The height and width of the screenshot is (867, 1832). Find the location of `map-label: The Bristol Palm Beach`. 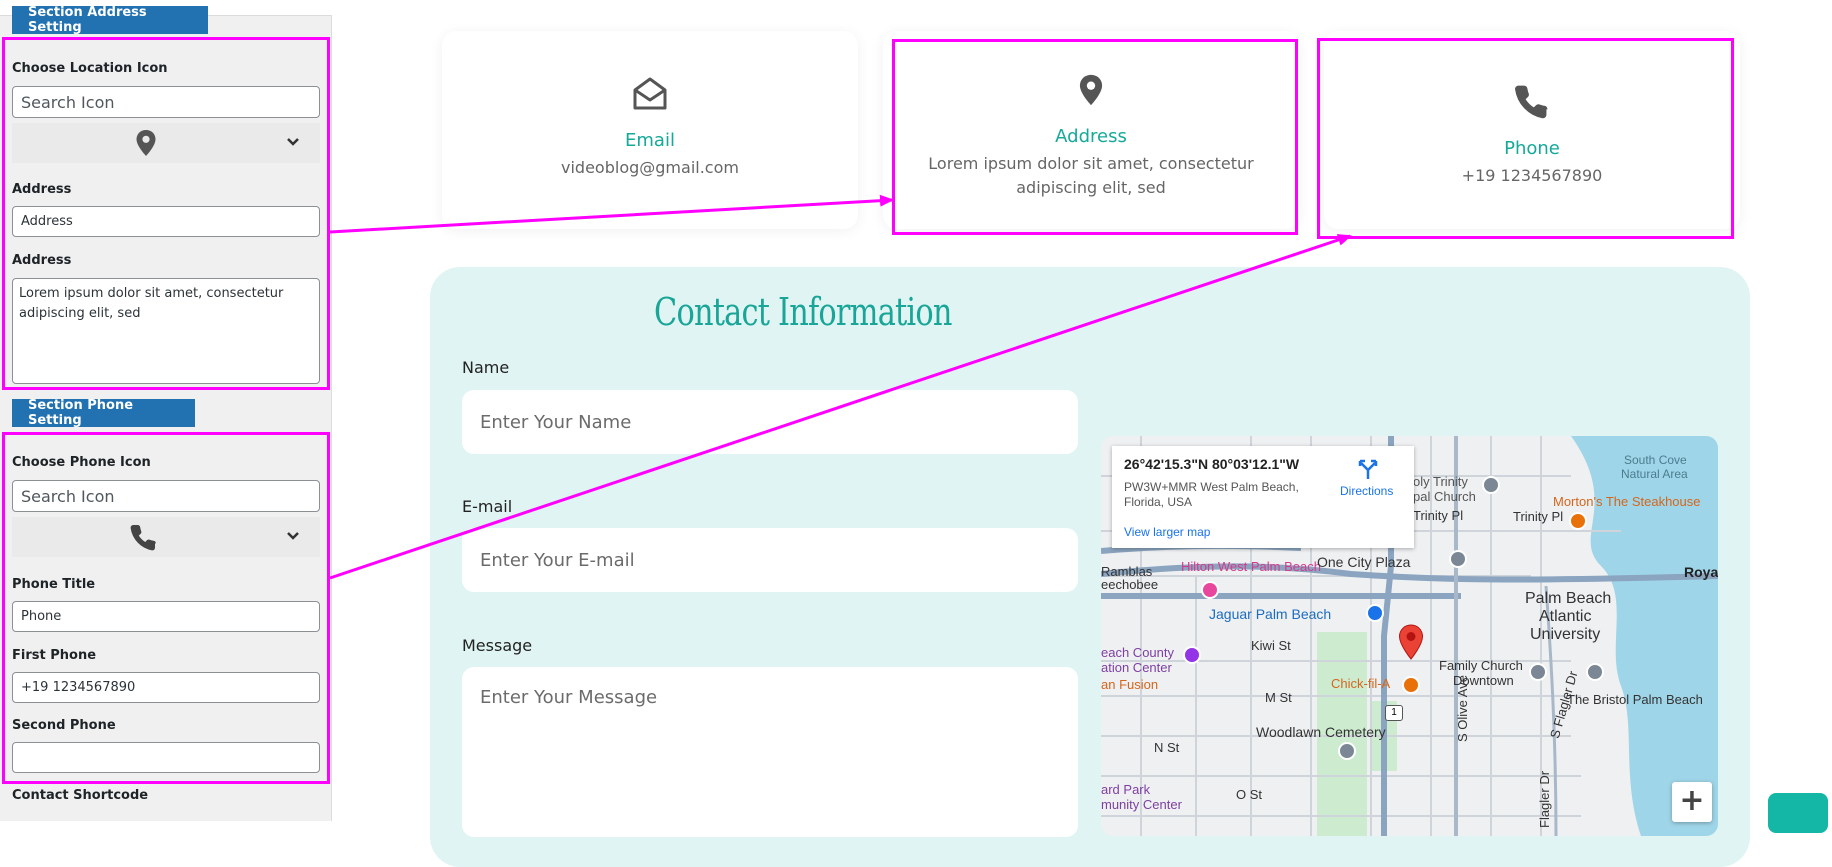

map-label: The Bristol Palm Beach is located at coordinates (1635, 699).